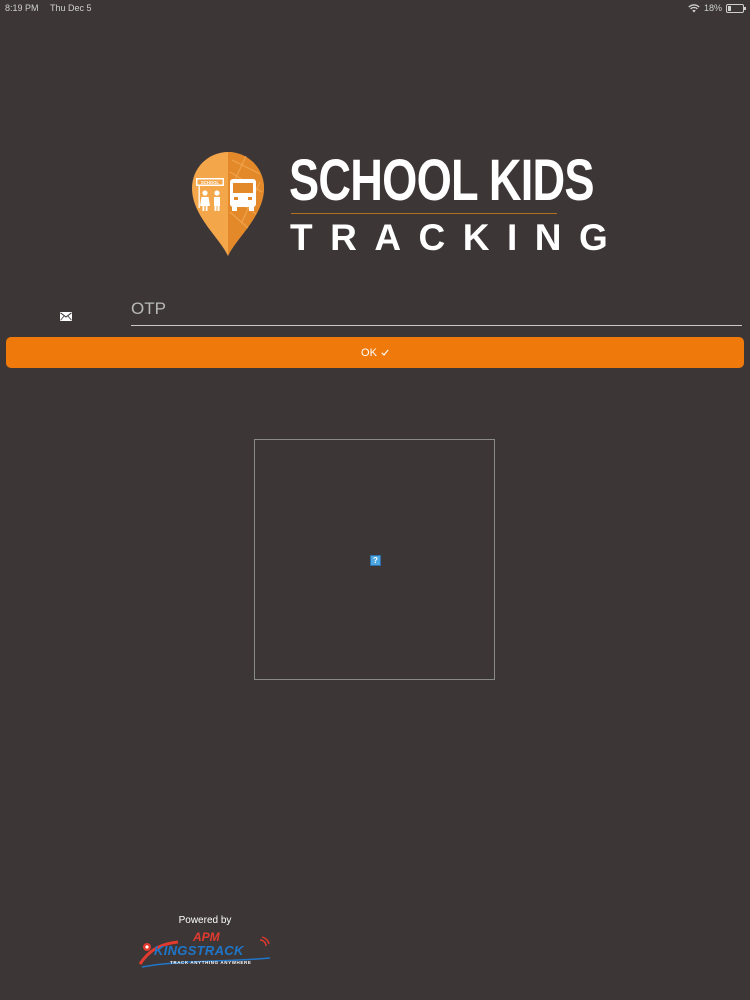  Describe the element at coordinates (369, 352) in the screenshot. I see `ok-button-label: OK` at that location.